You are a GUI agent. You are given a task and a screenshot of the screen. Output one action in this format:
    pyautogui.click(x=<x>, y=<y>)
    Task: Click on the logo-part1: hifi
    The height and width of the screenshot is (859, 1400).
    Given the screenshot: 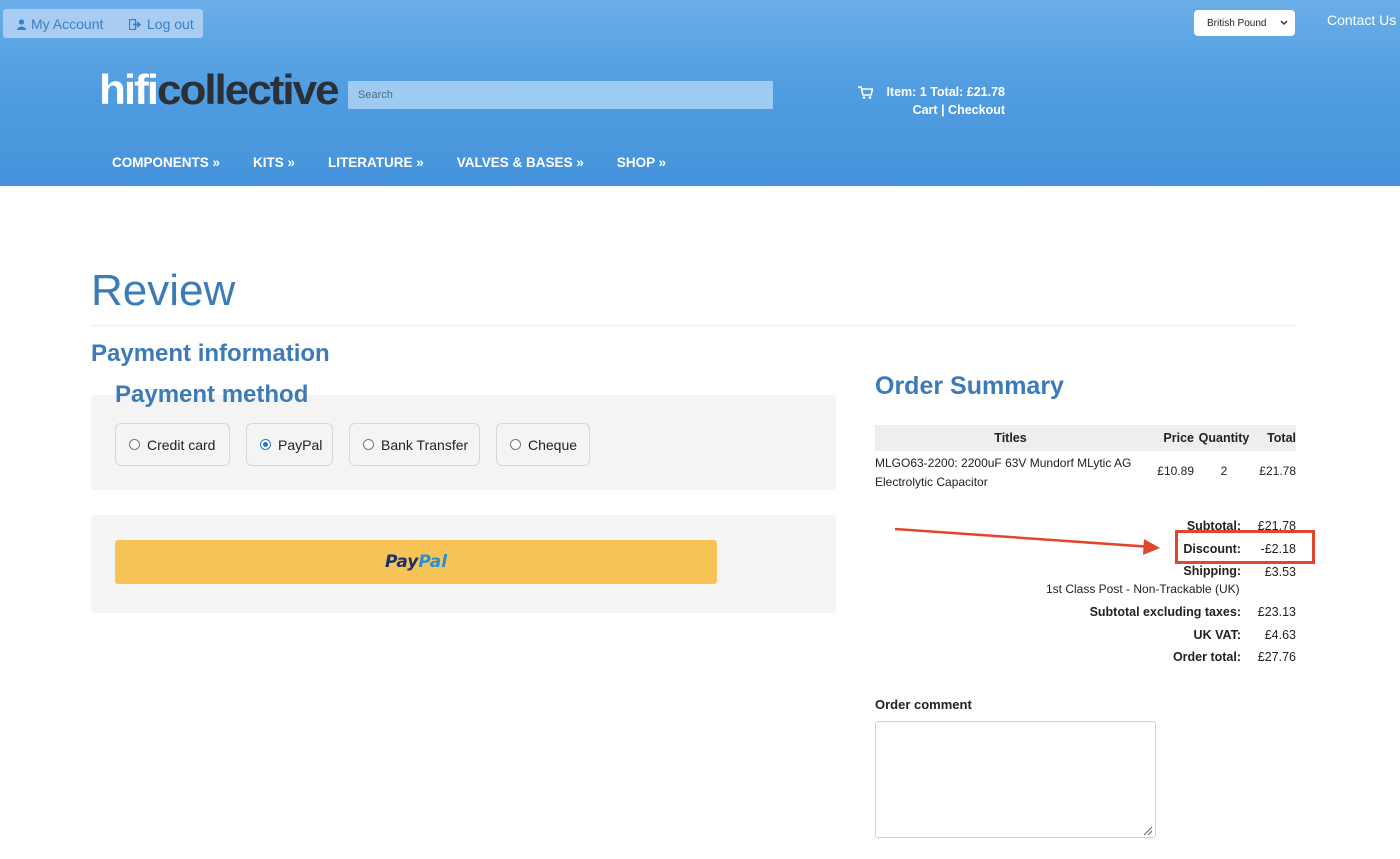 What is the action you would take?
    pyautogui.click(x=129, y=90)
    